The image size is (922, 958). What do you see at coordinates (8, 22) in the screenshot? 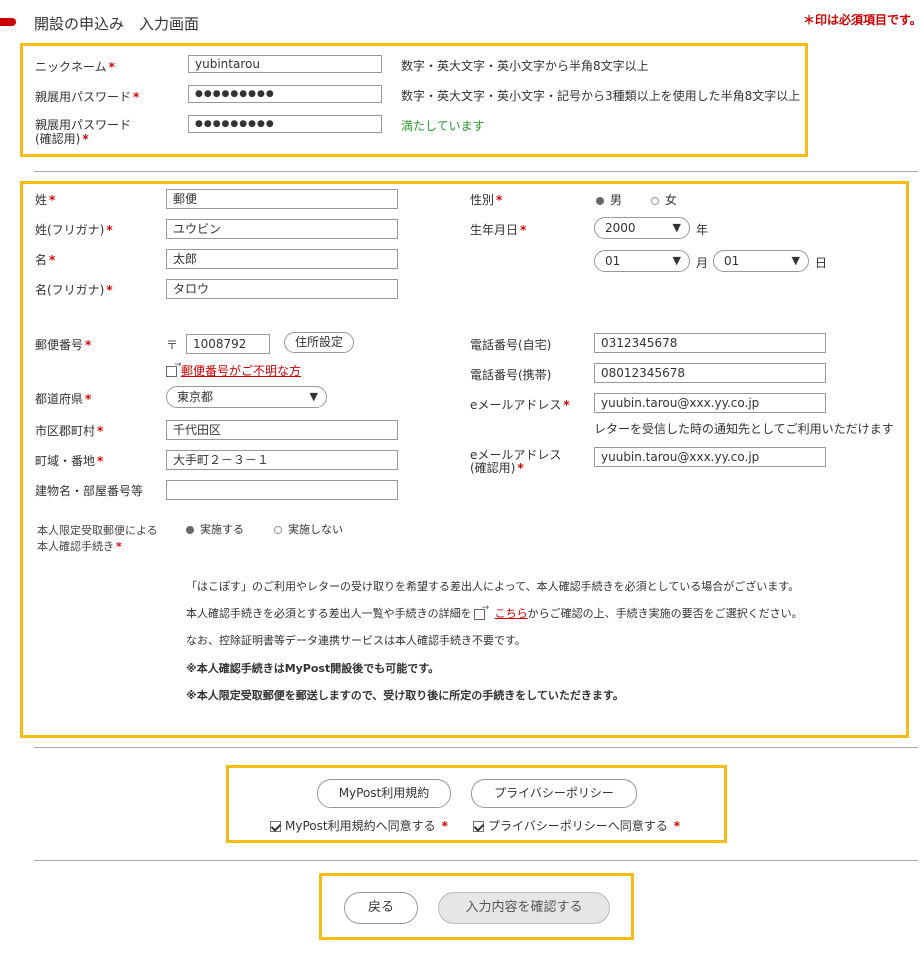
I see `header-accent-bar` at bounding box center [8, 22].